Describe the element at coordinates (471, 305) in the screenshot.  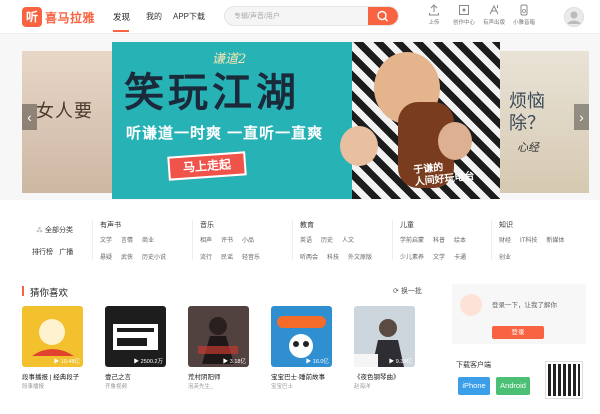
I see `login-avatar-icon` at that location.